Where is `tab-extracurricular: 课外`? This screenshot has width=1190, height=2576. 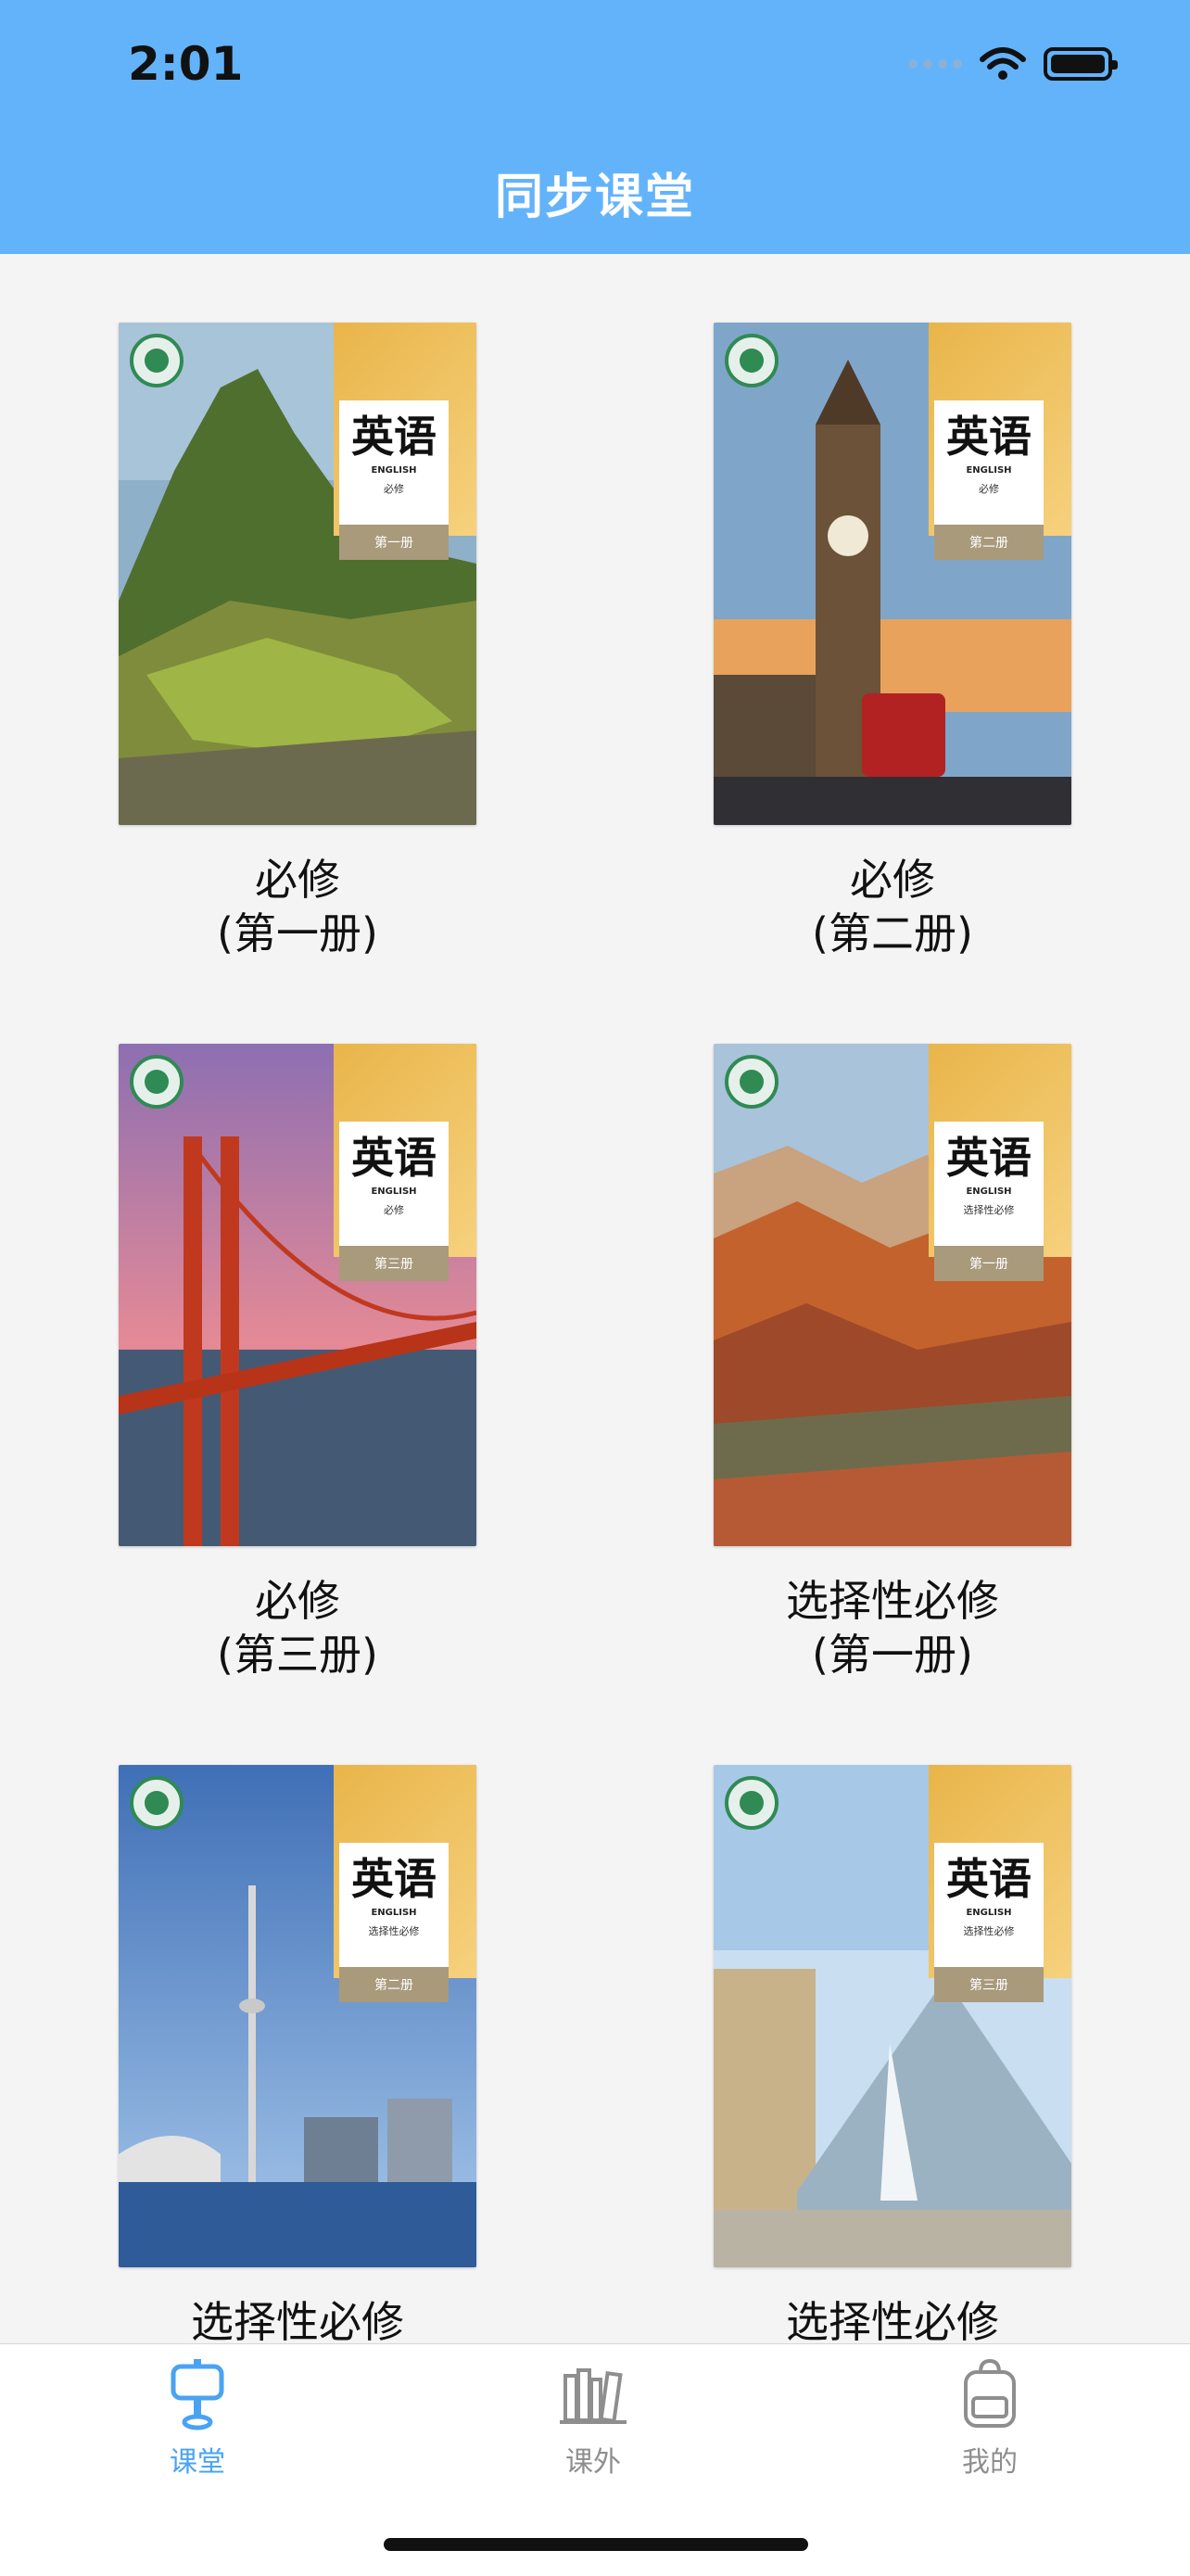 tab-extracurricular: 课外 is located at coordinates (593, 2418).